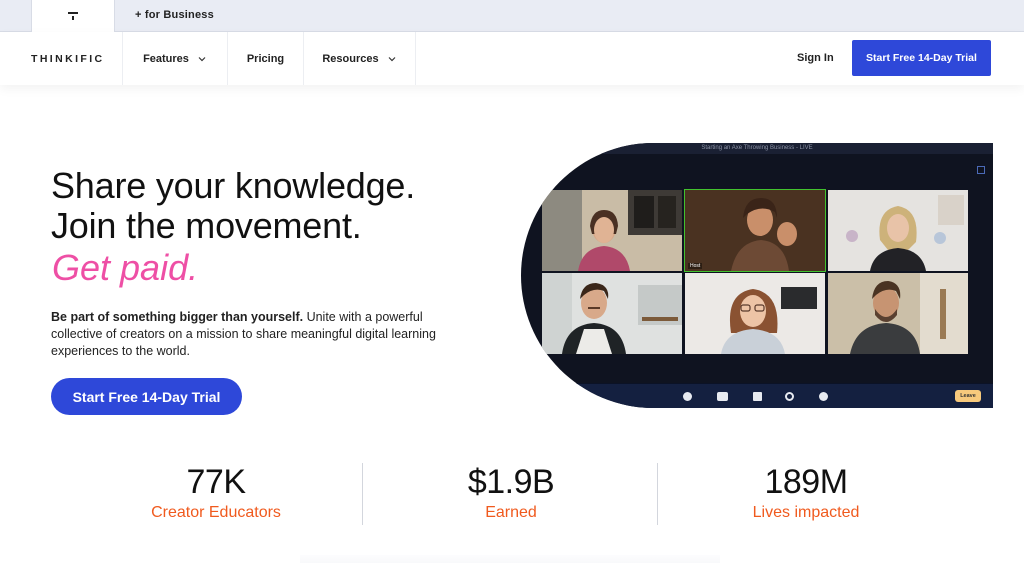  What do you see at coordinates (174, 15) in the screenshot?
I see `for-business-link: + for Business` at bounding box center [174, 15].